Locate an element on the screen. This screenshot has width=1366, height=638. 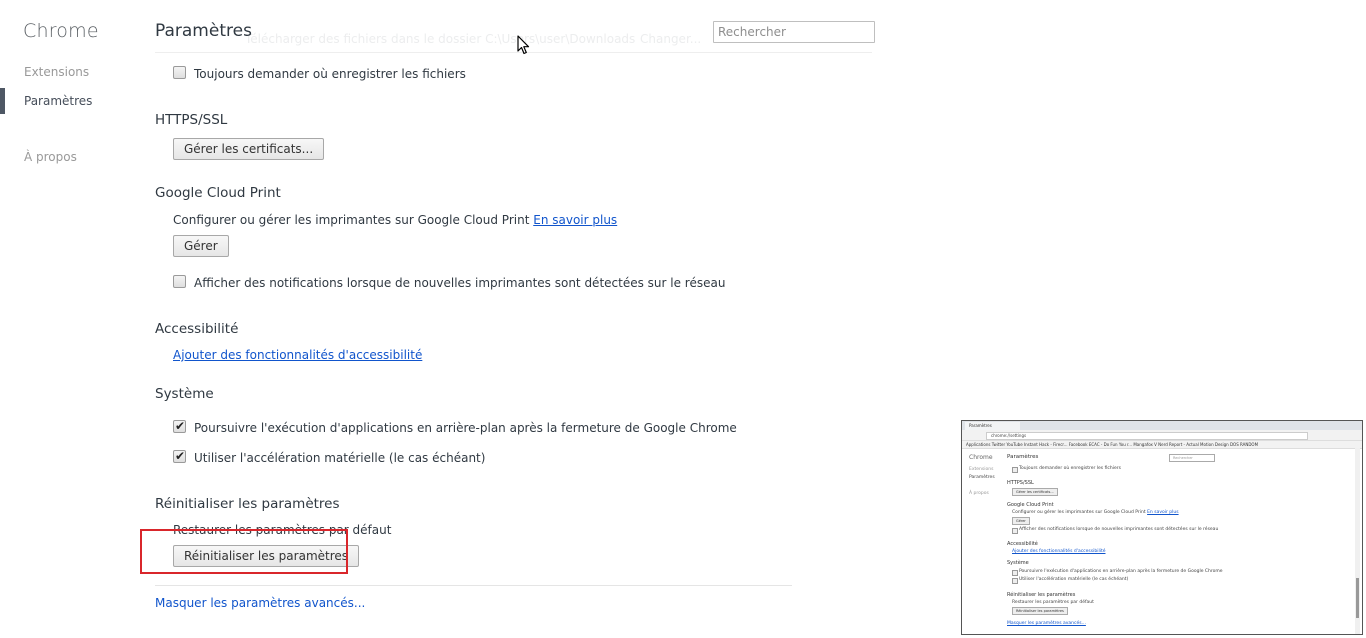
system-section-title: Système is located at coordinates (184, 394).